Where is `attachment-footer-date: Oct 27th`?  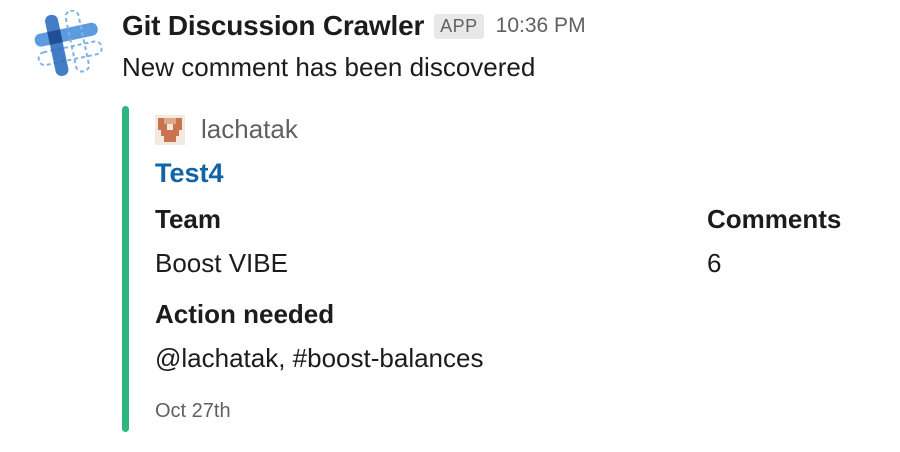 attachment-footer-date: Oct 27th is located at coordinates (193, 411).